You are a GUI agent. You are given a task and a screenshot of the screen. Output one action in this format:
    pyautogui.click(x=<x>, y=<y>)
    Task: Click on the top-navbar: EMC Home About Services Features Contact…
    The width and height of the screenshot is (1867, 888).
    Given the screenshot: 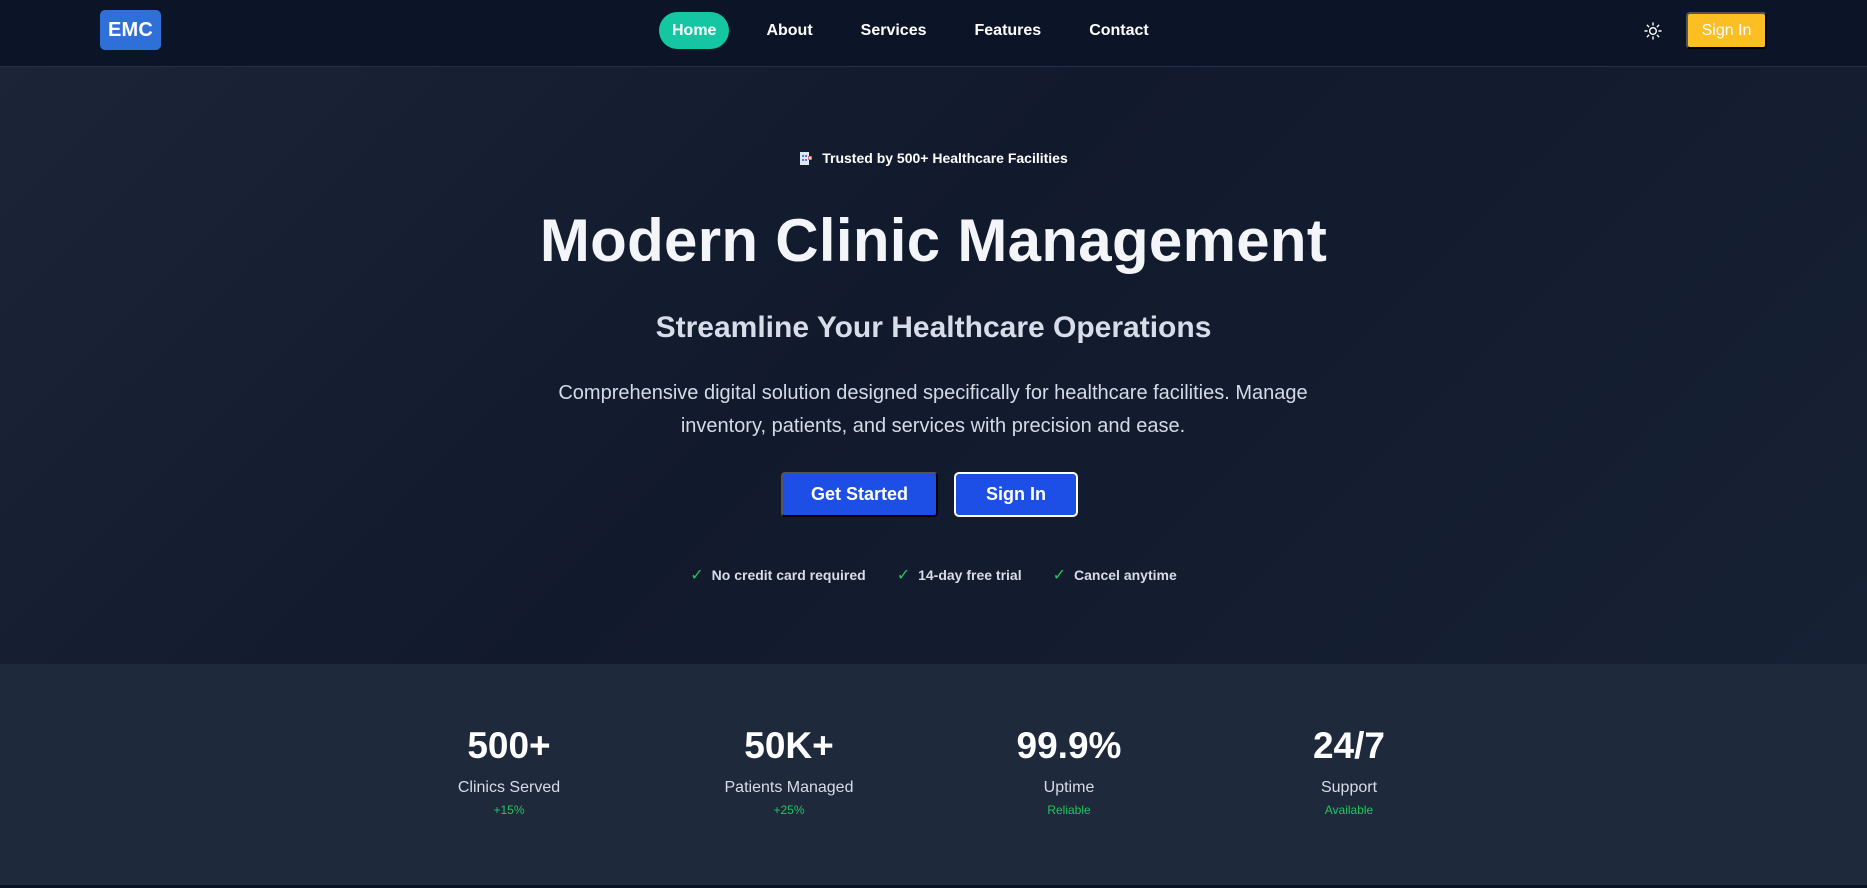 What is the action you would take?
    pyautogui.click(x=933, y=33)
    